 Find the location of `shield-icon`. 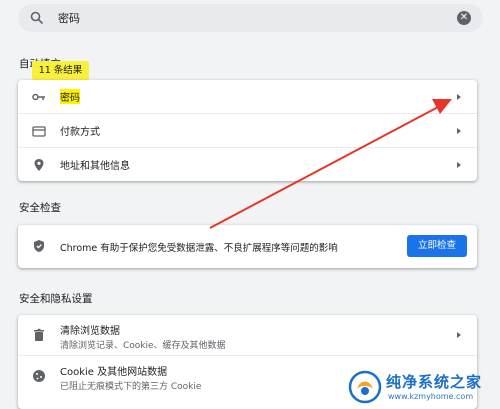

shield-icon is located at coordinates (39, 246).